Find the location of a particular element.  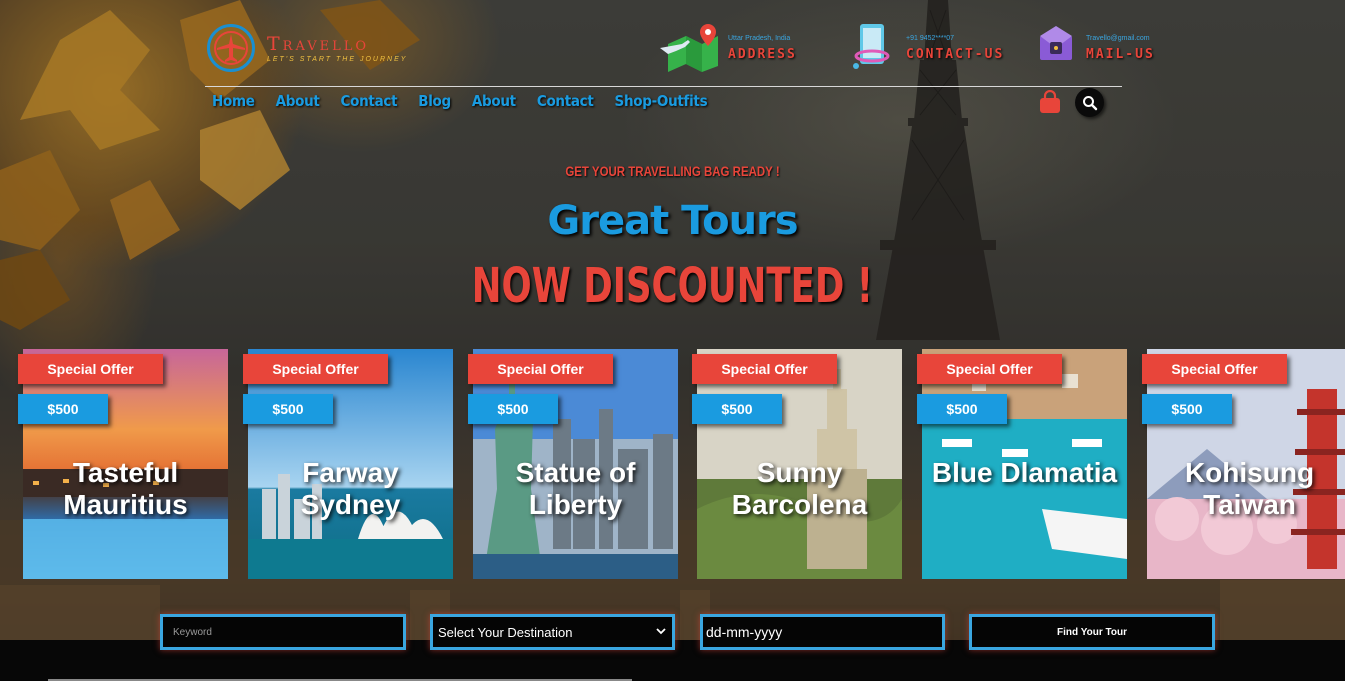

mail-value: Travello@gmail.com is located at coordinates (1118, 38).